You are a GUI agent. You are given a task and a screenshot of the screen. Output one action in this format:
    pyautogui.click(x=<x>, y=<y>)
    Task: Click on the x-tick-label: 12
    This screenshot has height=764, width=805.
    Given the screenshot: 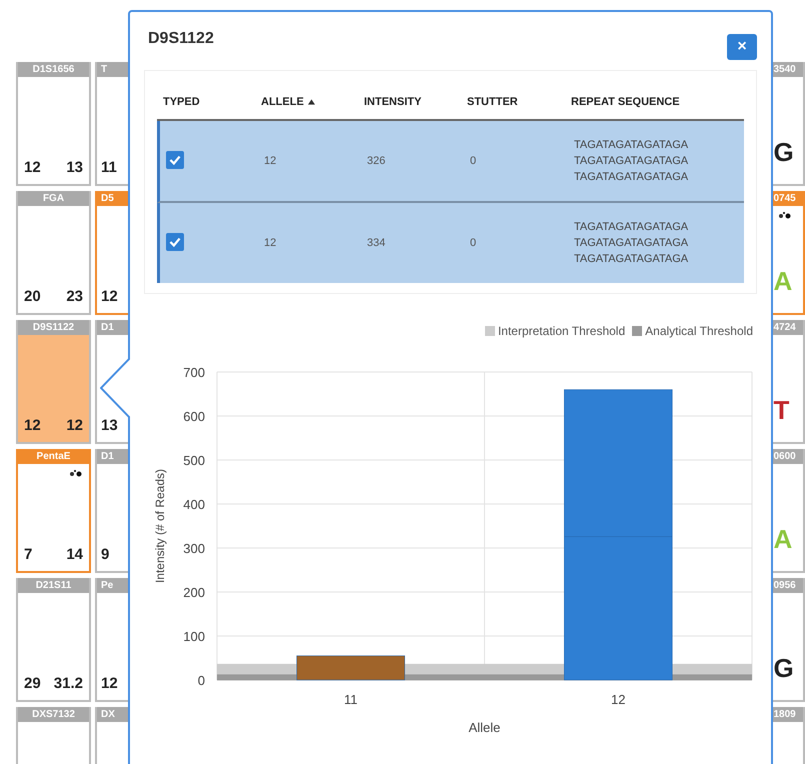 What is the action you would take?
    pyautogui.click(x=618, y=699)
    